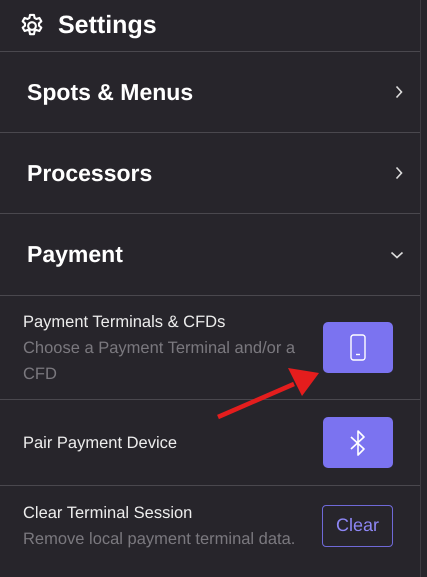 Image resolution: width=427 pixels, height=577 pixels. Describe the element at coordinates (210, 254) in the screenshot. I see `section-header: Payment` at that location.